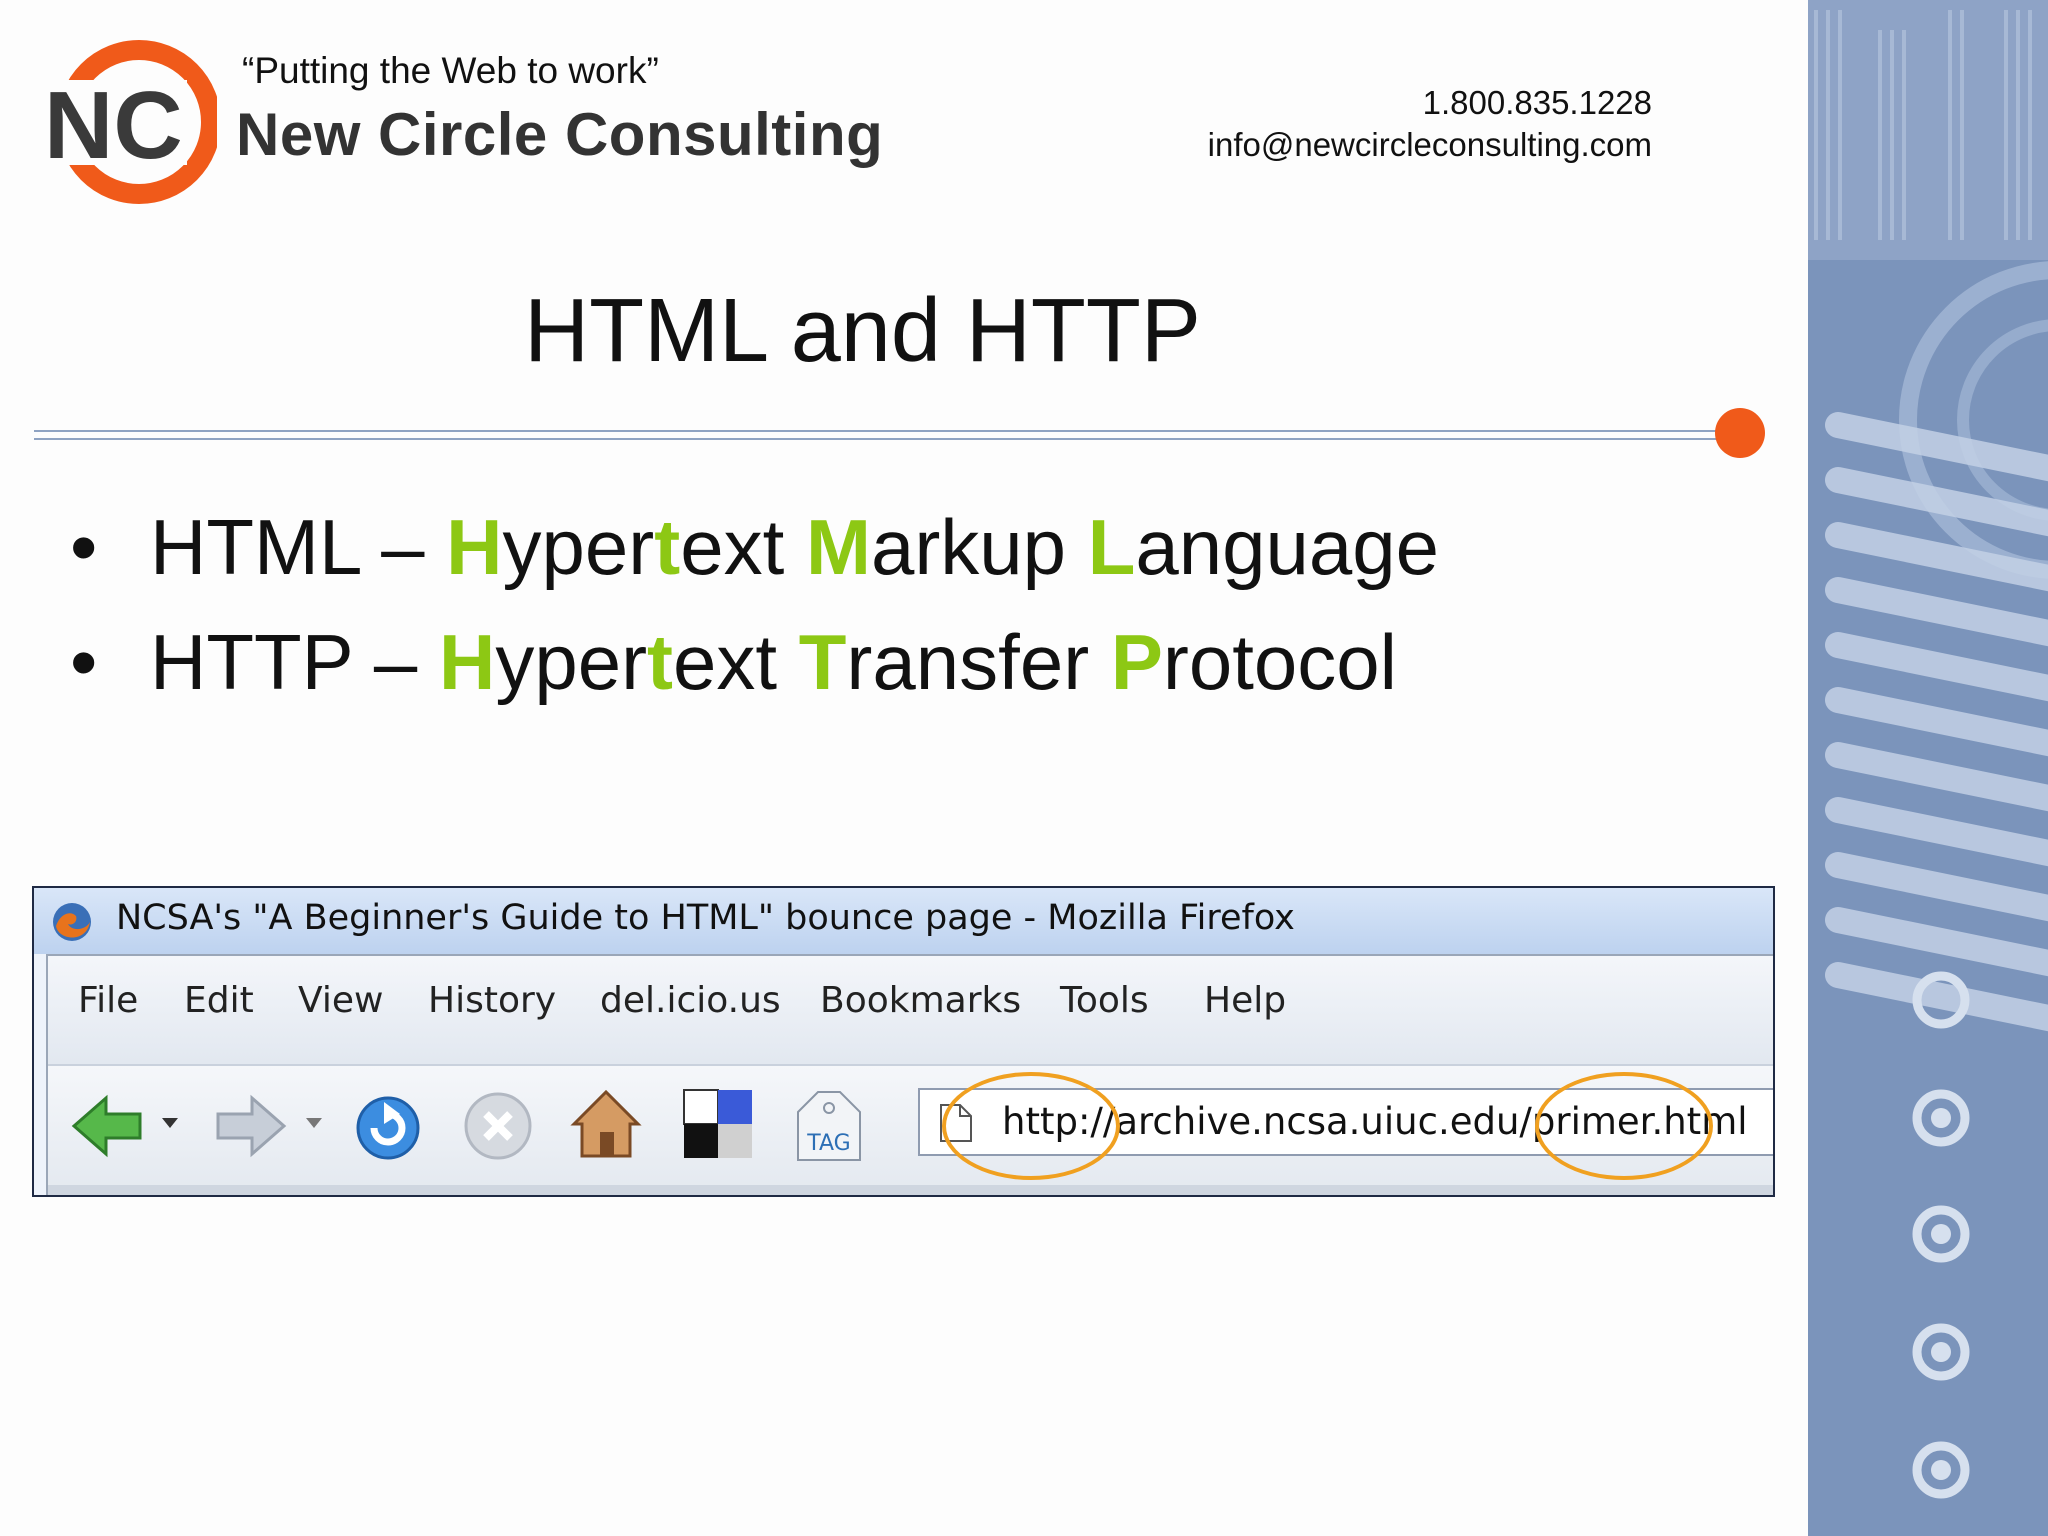 Image resolution: width=2048 pixels, height=1536 pixels. Describe the element at coordinates (879, 435) in the screenshot. I see `title-divider` at that location.